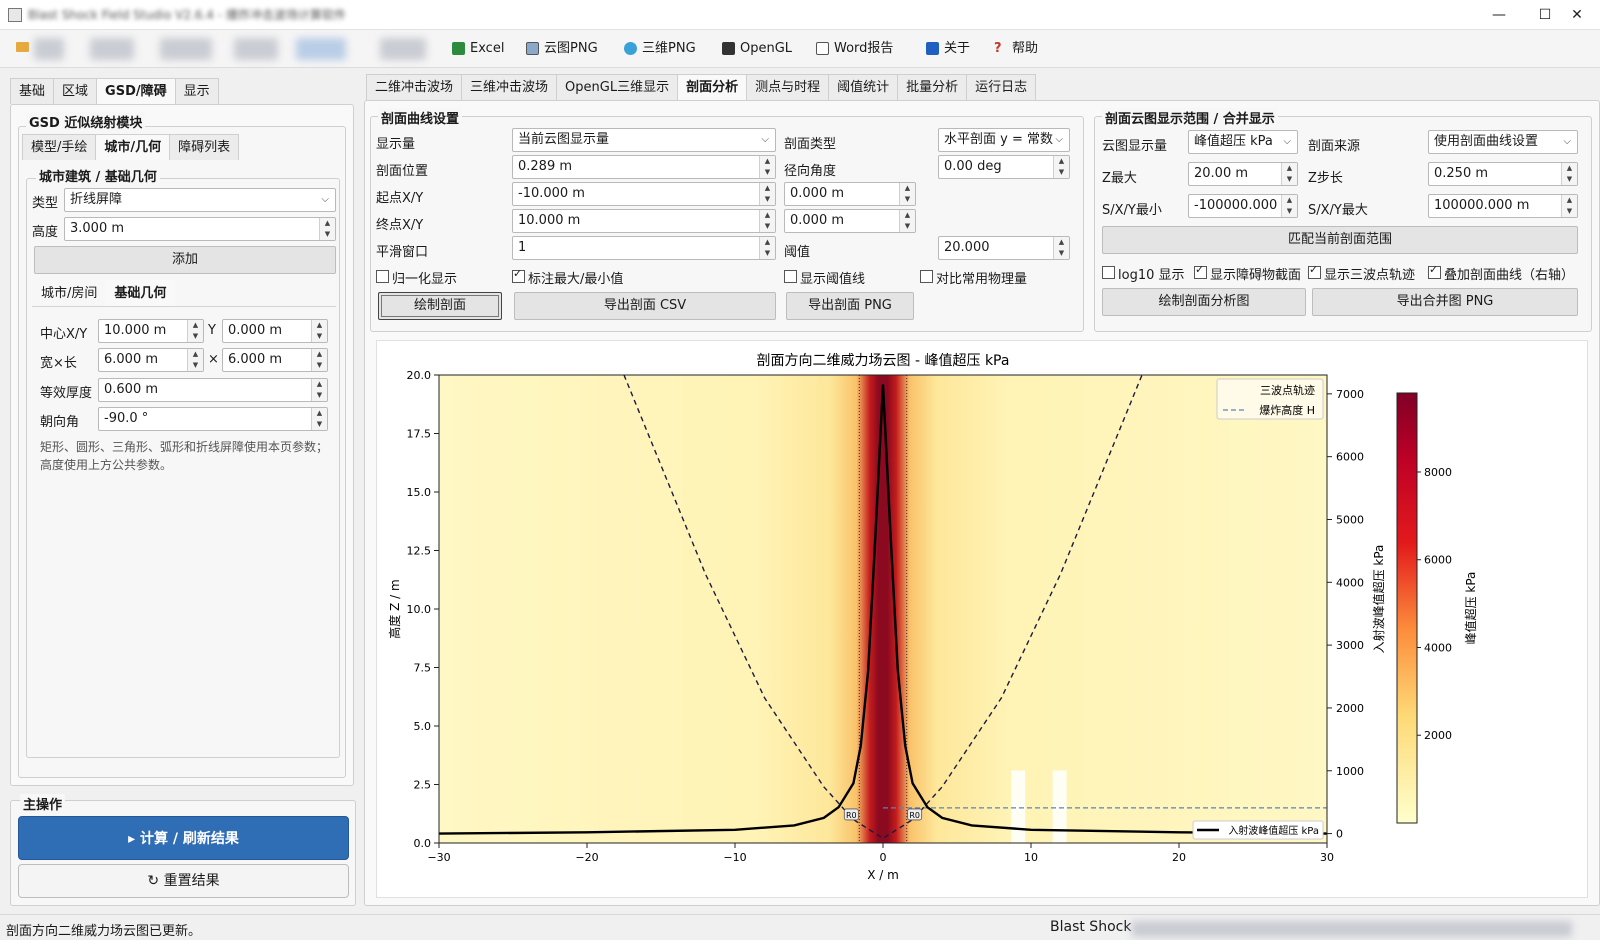 The image size is (1600, 940). What do you see at coordinates (1247, 273) in the screenshot?
I see `obstacle-section-checkbox: 显示障碍物截面` at bounding box center [1247, 273].